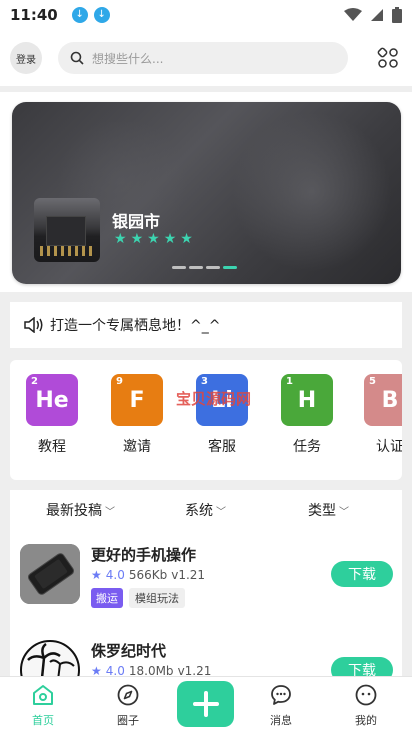 The image size is (412, 732). I want to click on palm-tree-icon, so click(50, 660).